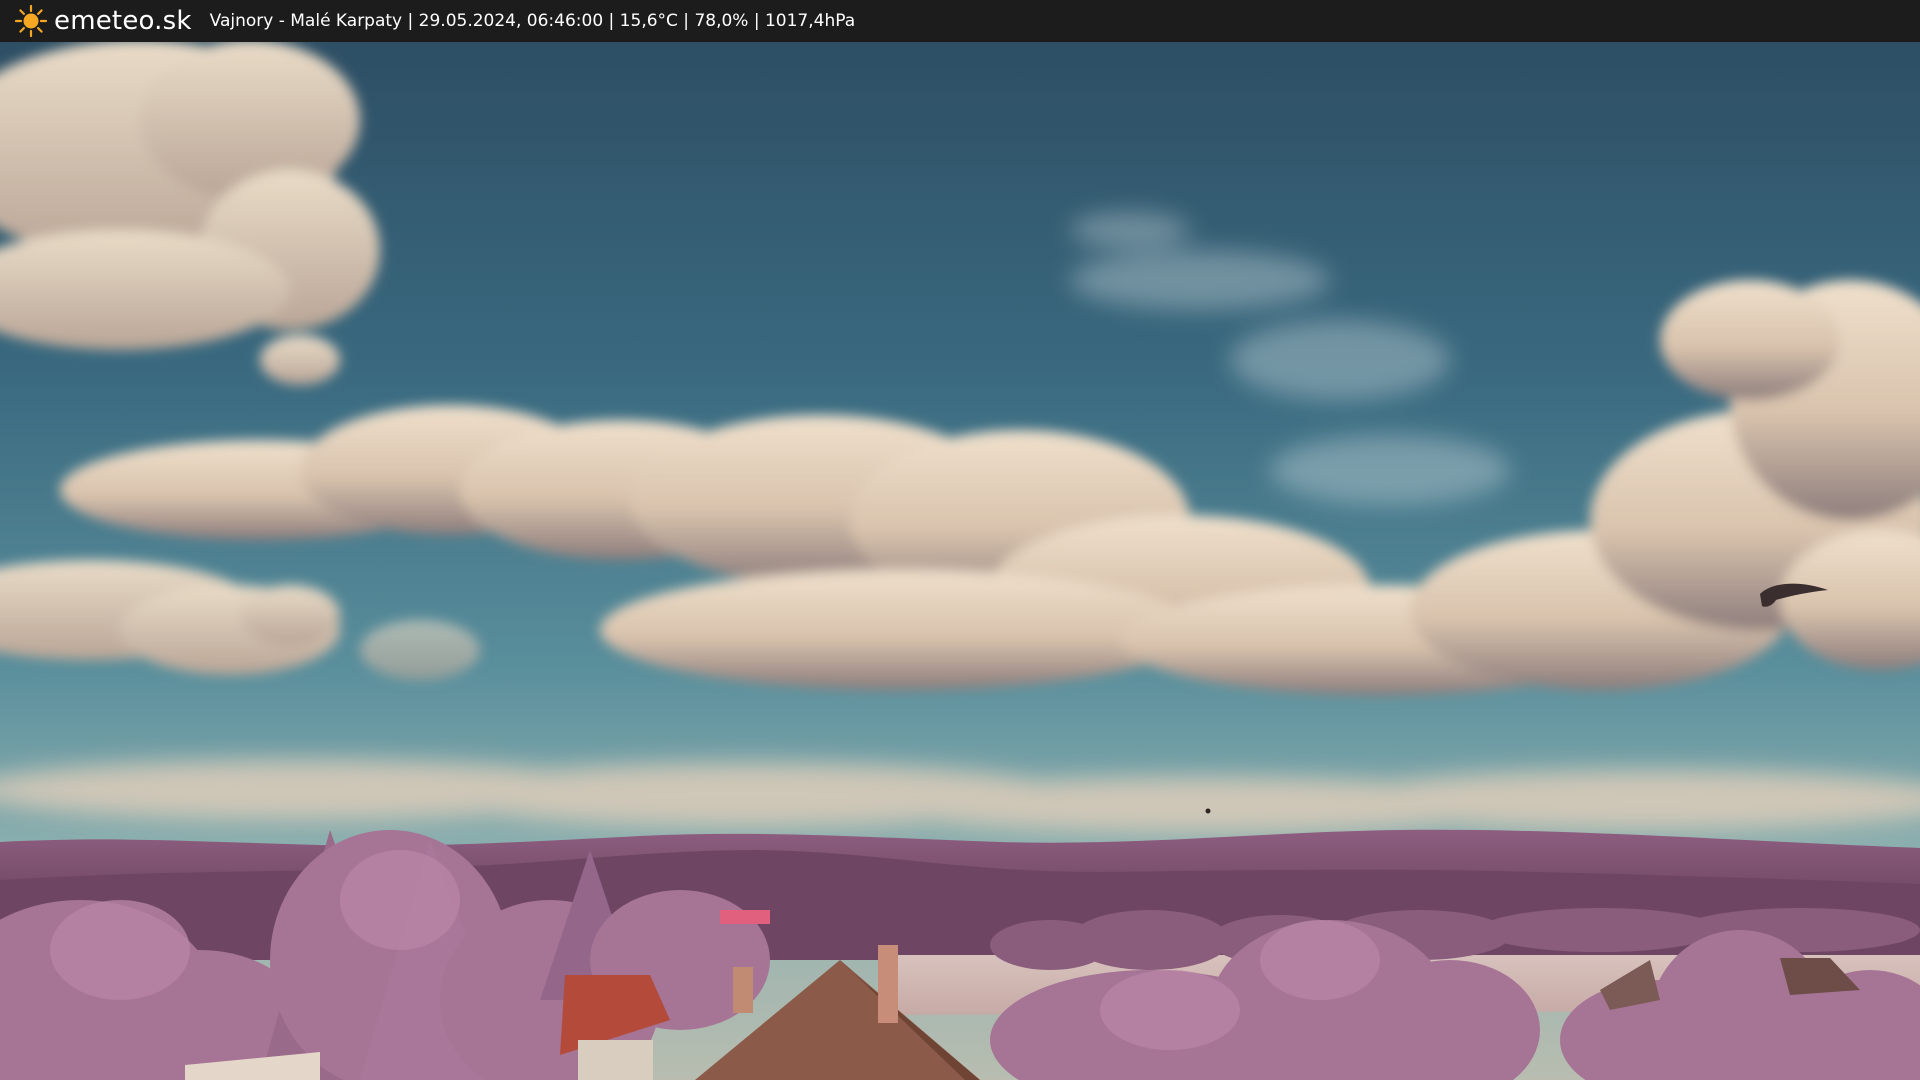  I want to click on sun-icon, so click(31, 21).